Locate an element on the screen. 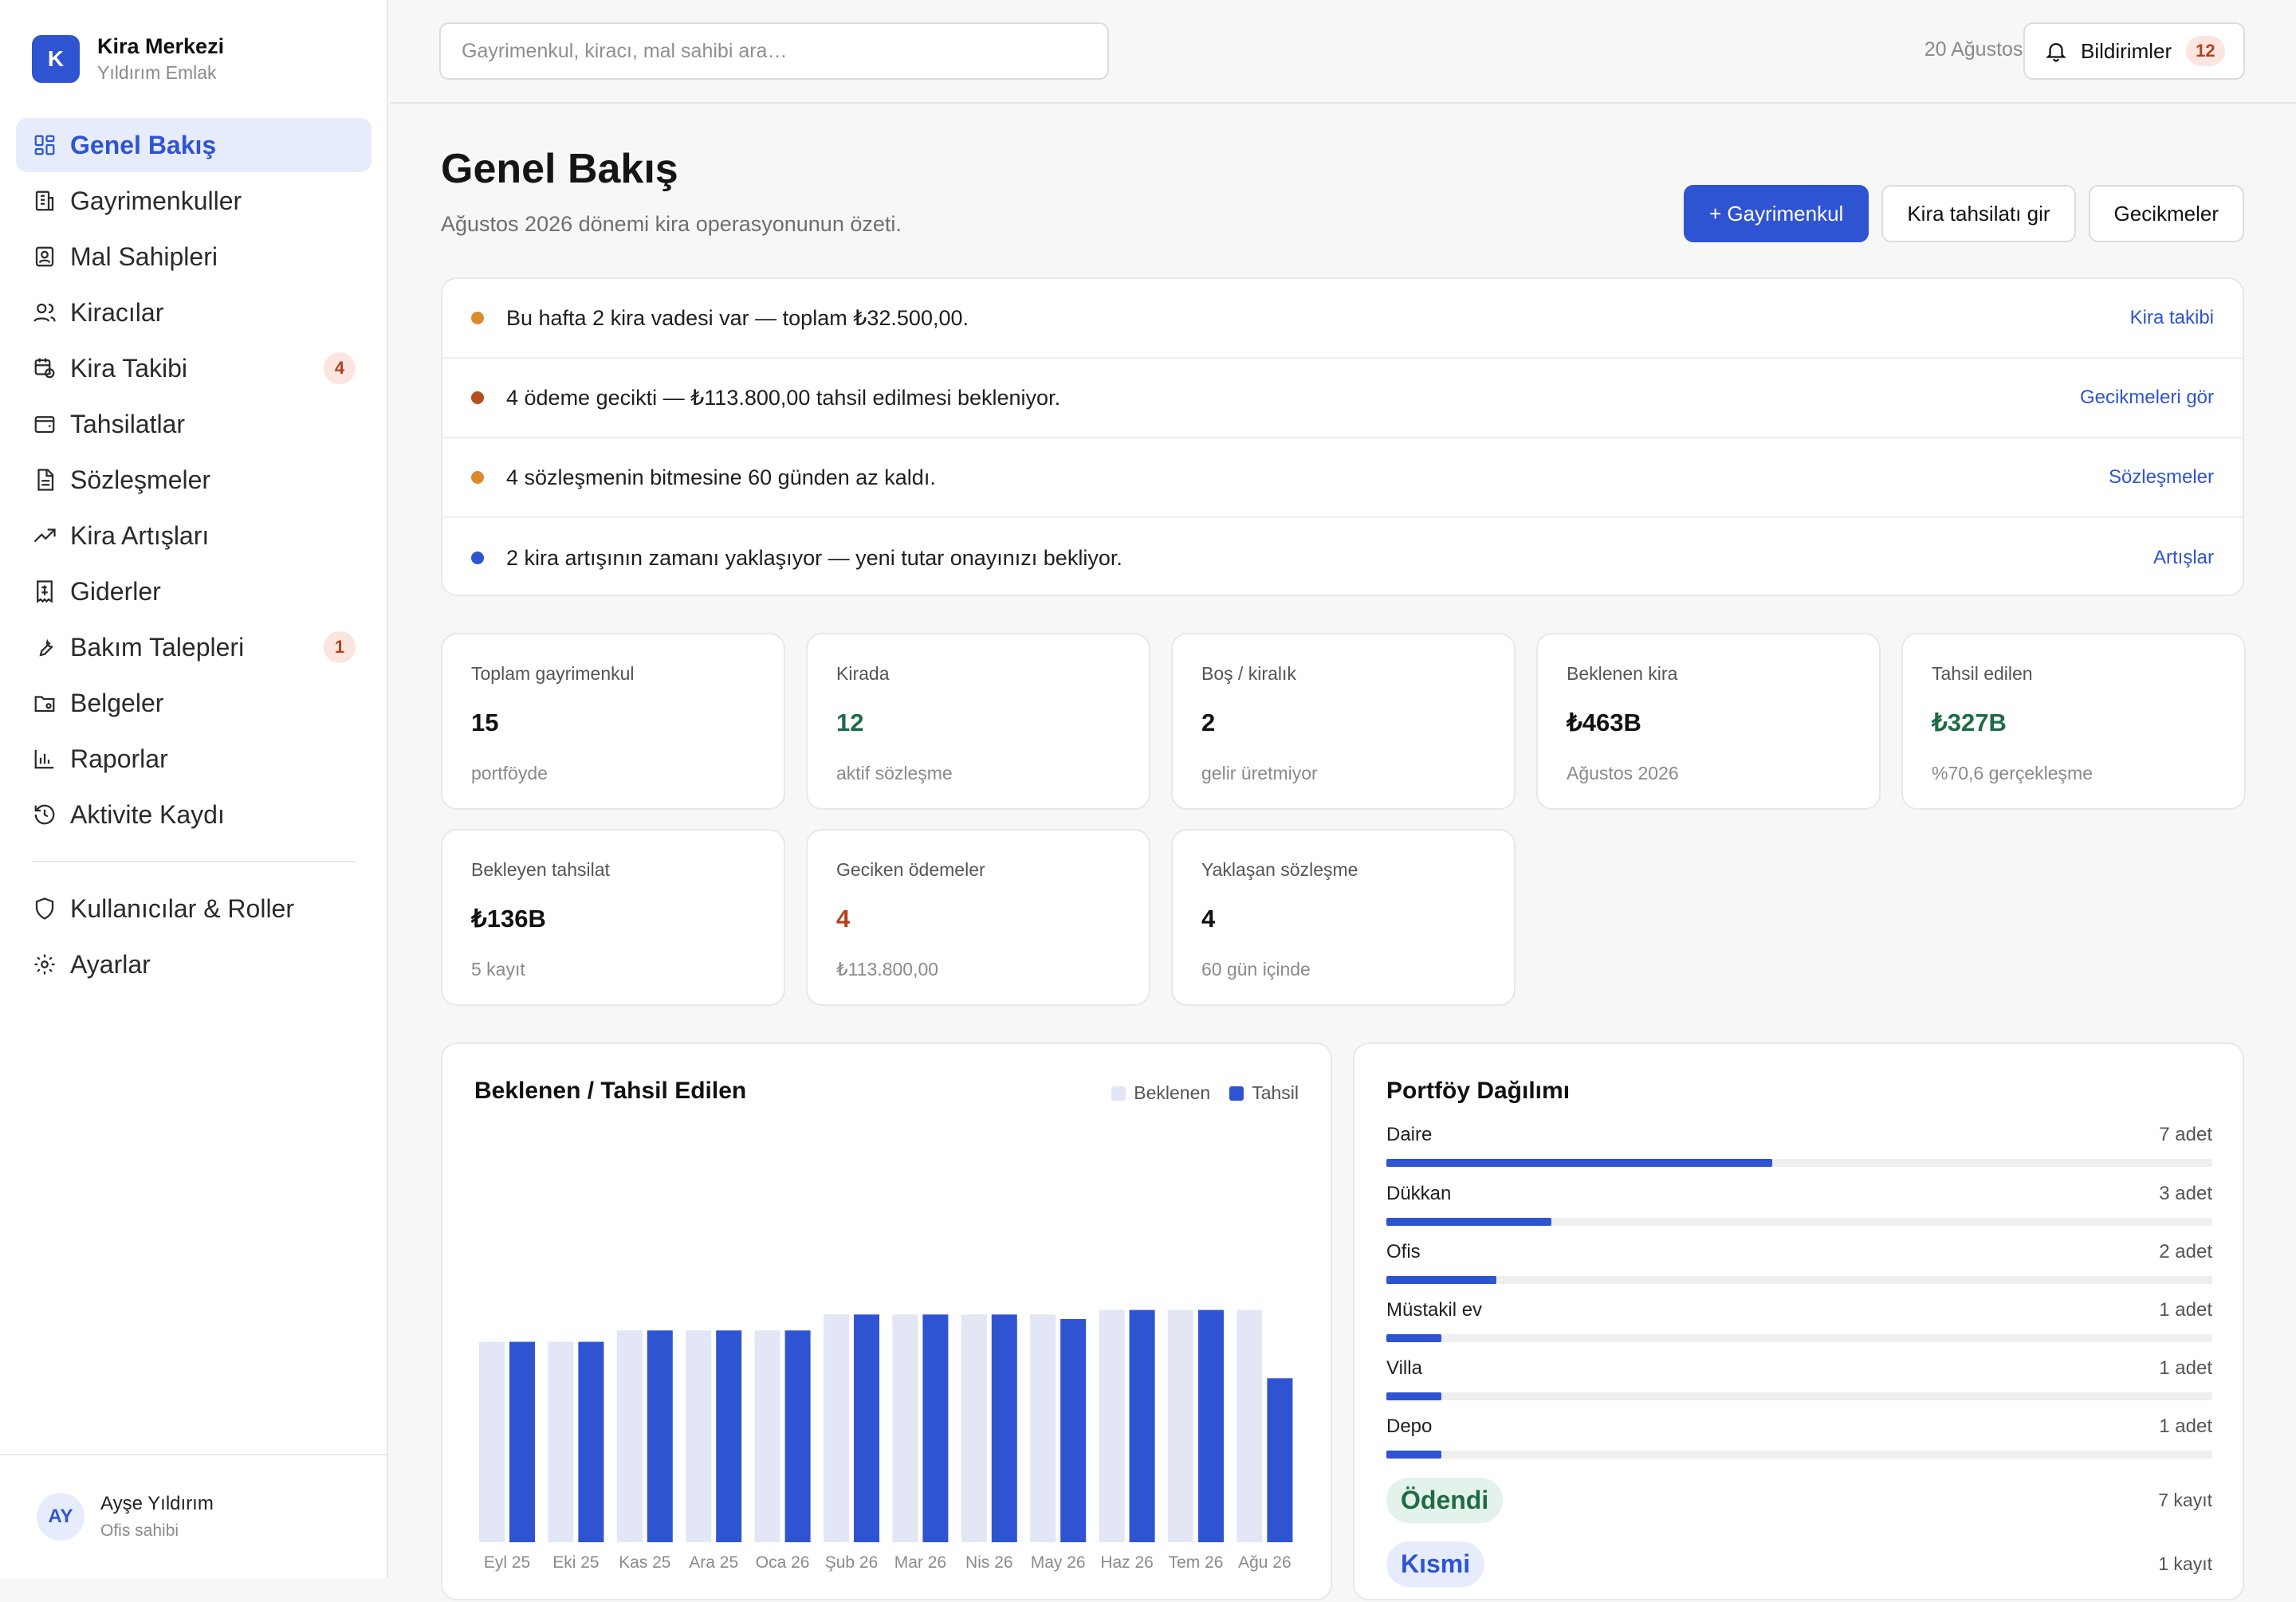 This screenshot has width=2296, height=1602. sidebar-item-label: Tahsilatlar is located at coordinates (128, 423).